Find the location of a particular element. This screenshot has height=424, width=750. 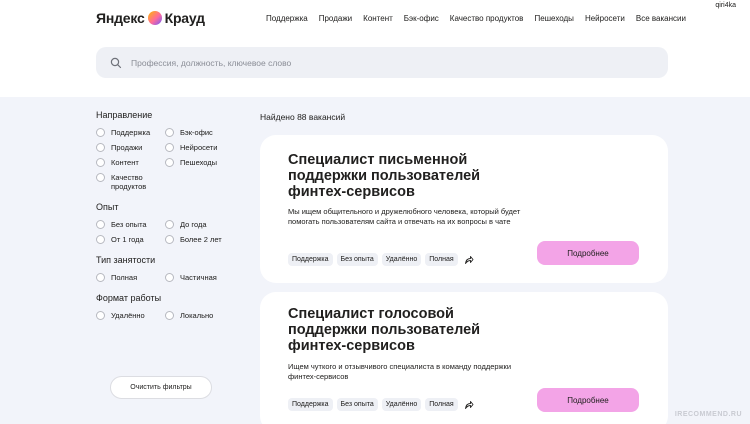

filter-employment-part: Частичная is located at coordinates (200, 277).